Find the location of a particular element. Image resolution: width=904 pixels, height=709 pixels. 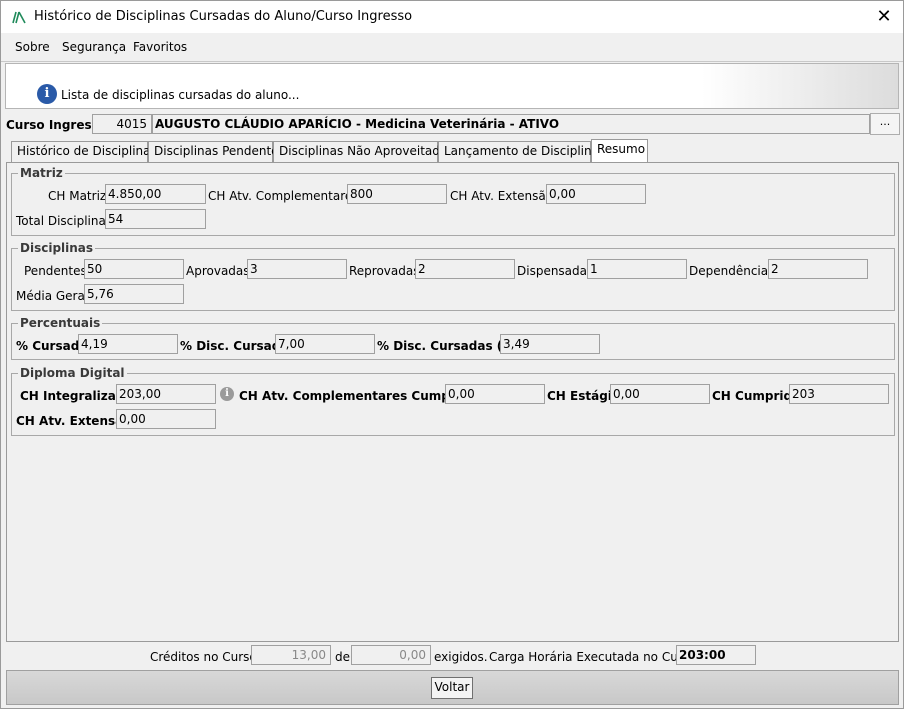

matriz-title: Matriz is located at coordinates (41, 173).